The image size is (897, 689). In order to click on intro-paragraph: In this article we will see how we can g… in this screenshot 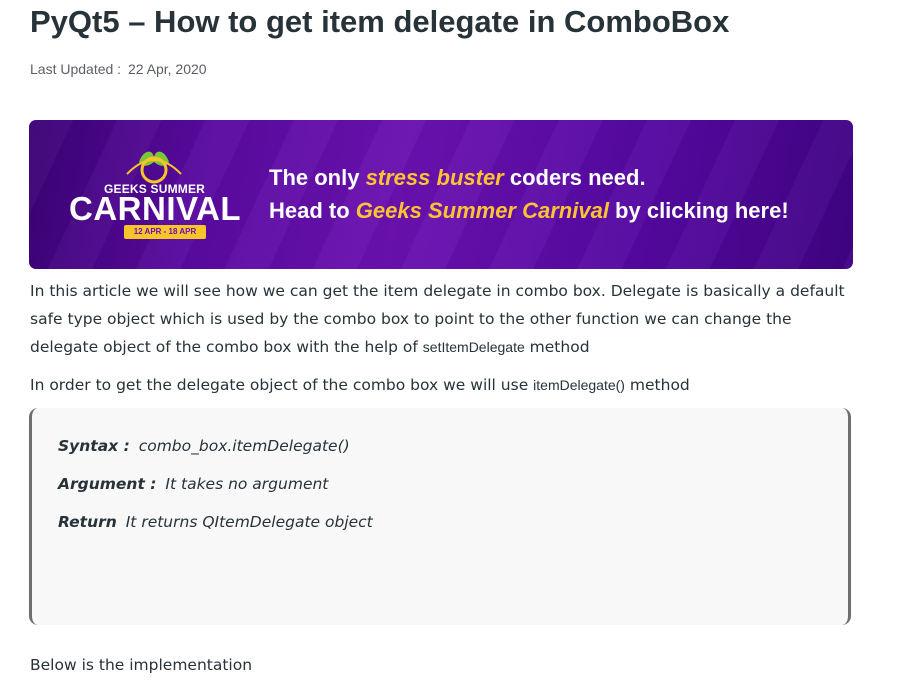, I will do `click(440, 319)`.